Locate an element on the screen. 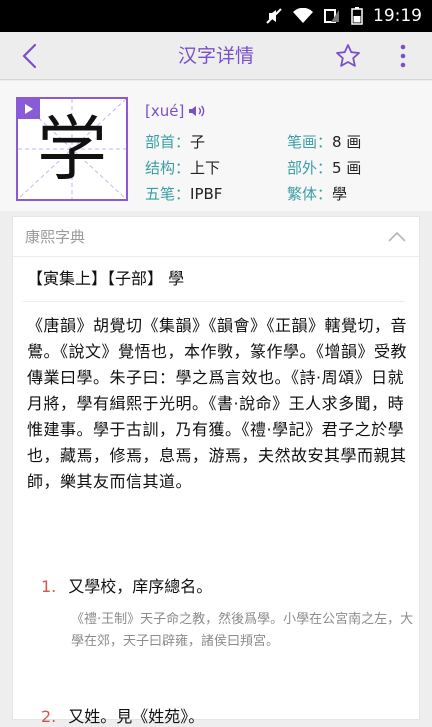 The image size is (432, 727). traditional-row: 繁体：學 is located at coordinates (317, 193).